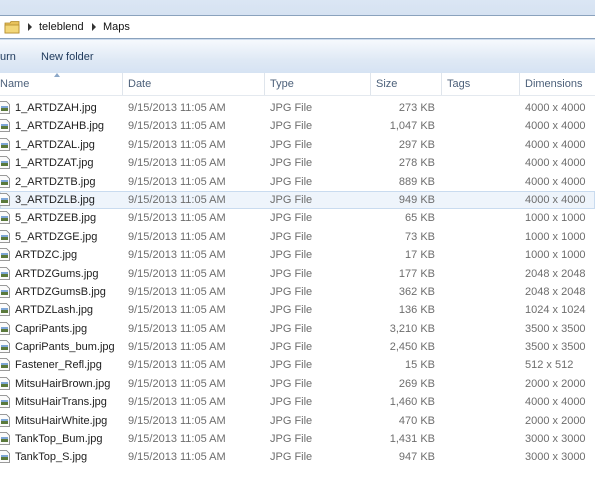 The width and height of the screenshot is (595, 500). What do you see at coordinates (412, 126) in the screenshot?
I see `file-size: 1,047 KB` at bounding box center [412, 126].